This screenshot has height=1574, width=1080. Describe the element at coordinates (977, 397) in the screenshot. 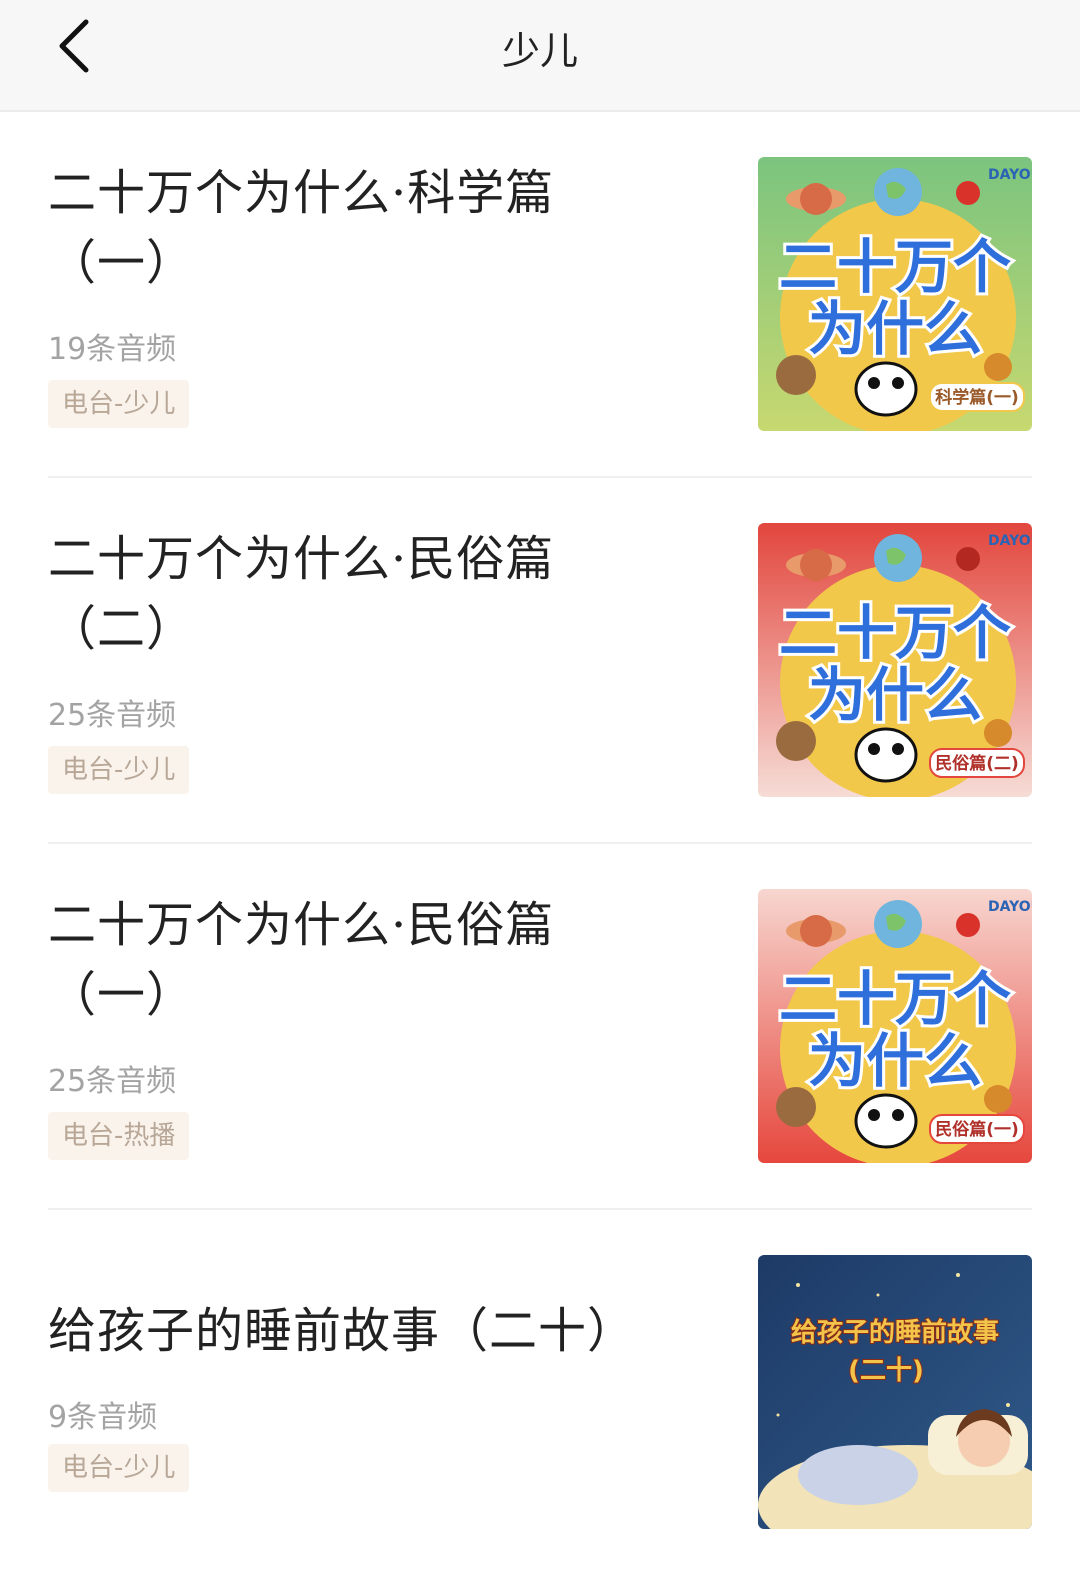

I see `cover-badge: 科学篇(一)` at that location.